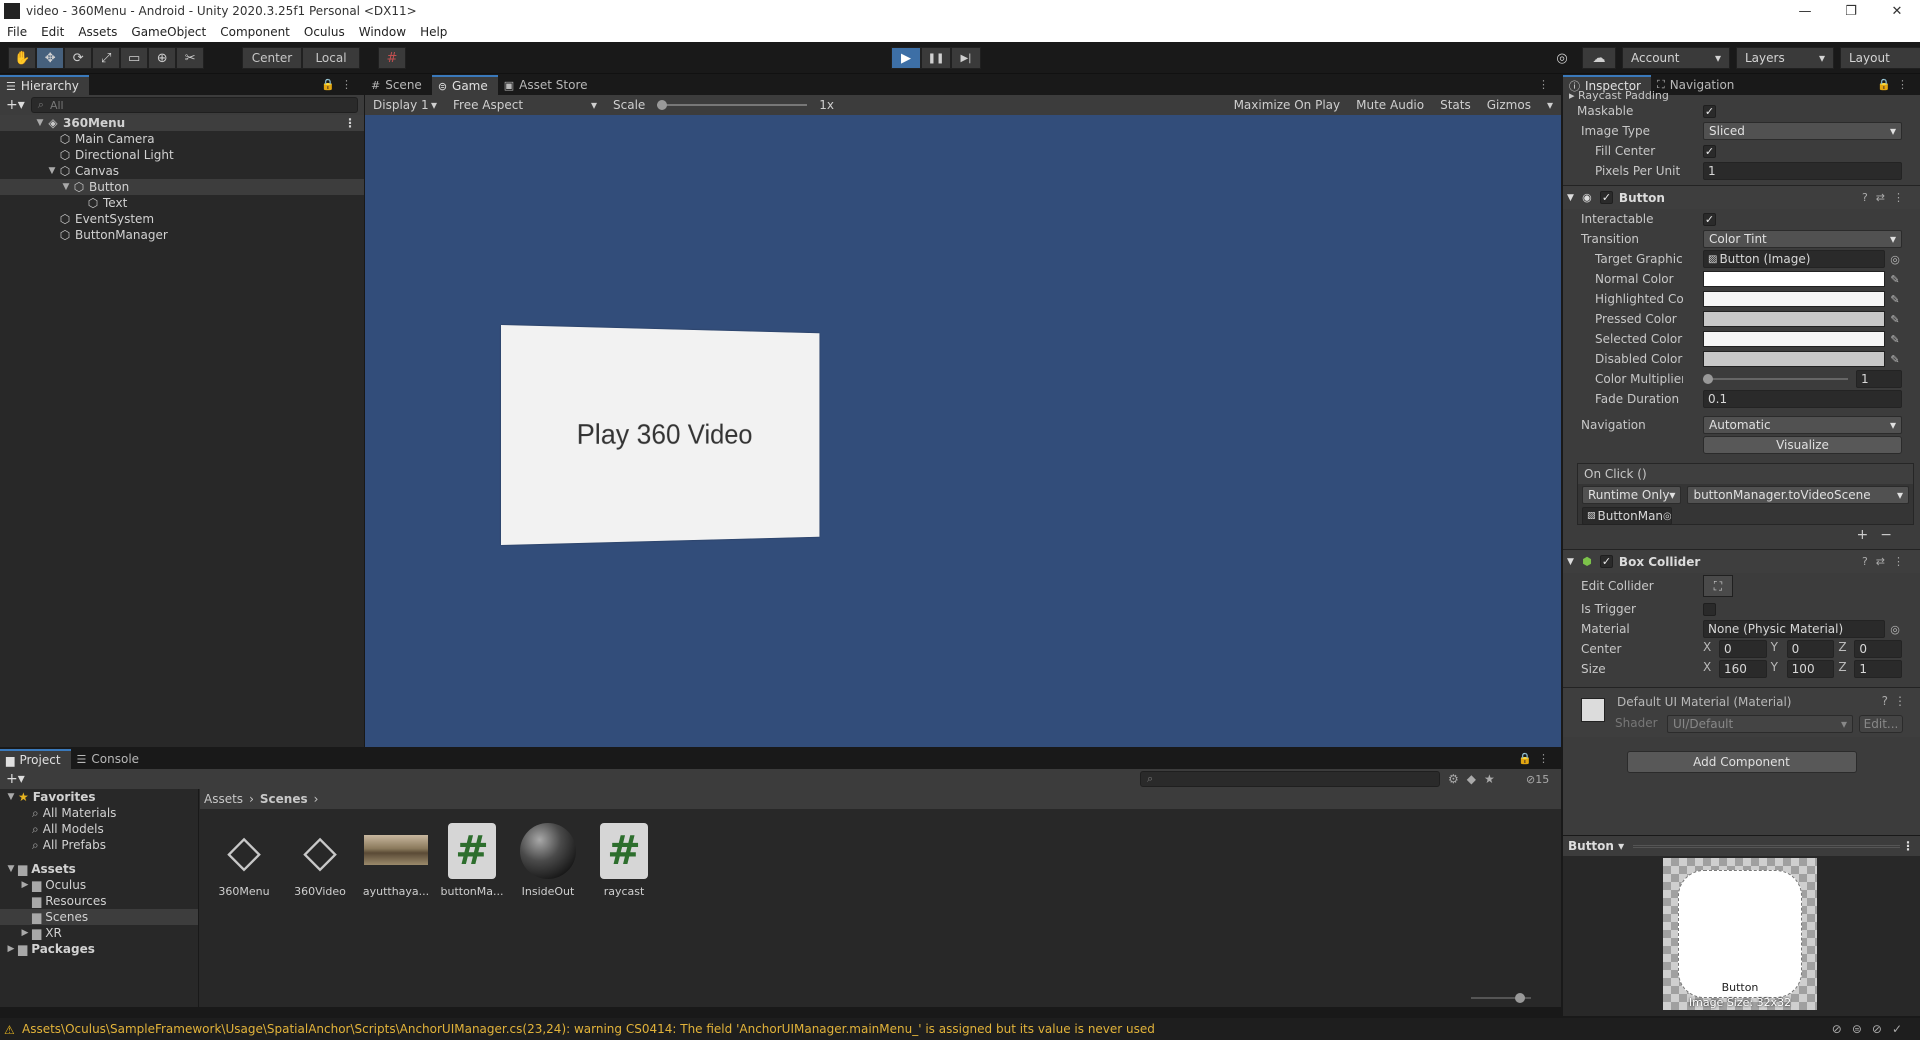  I want to click on function-dropdown: buttonManager.toVideoScene ▾, so click(1798, 495).